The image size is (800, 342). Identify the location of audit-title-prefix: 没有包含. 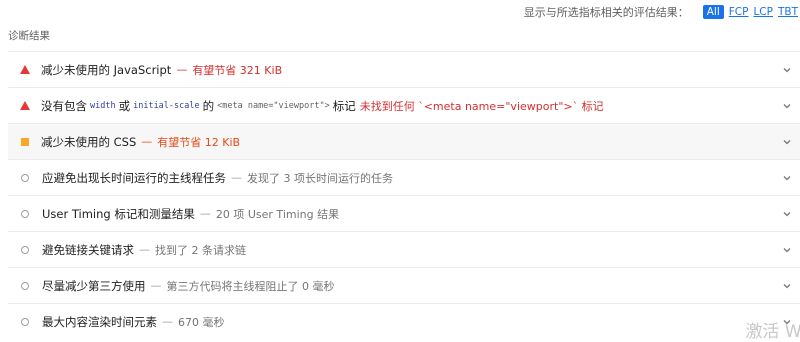
(64, 105).